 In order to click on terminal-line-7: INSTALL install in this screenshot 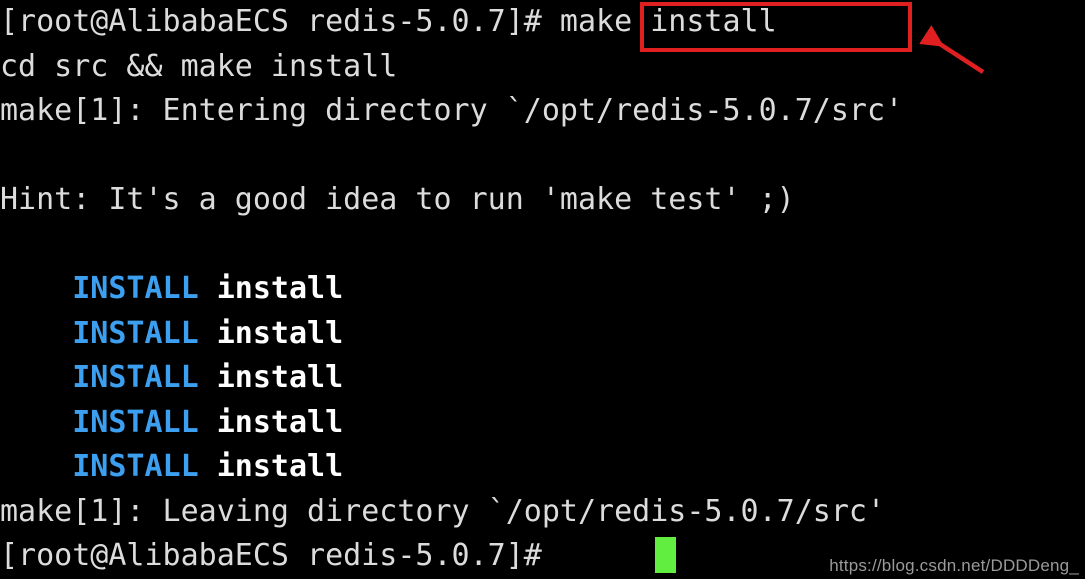, I will do `click(542, 289)`.